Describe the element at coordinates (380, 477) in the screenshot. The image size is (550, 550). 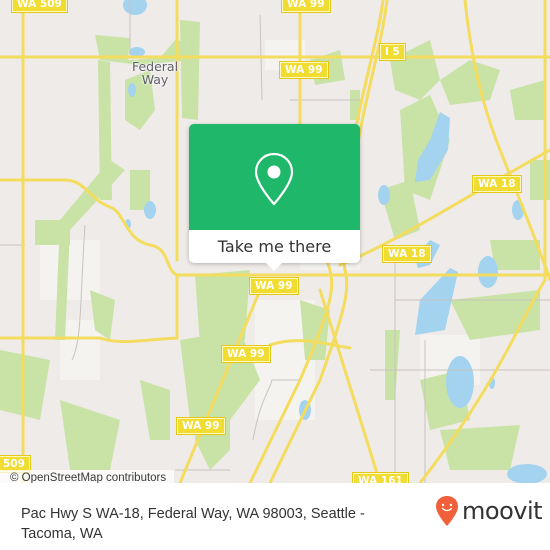
I see `road-shield: WA 161` at that location.